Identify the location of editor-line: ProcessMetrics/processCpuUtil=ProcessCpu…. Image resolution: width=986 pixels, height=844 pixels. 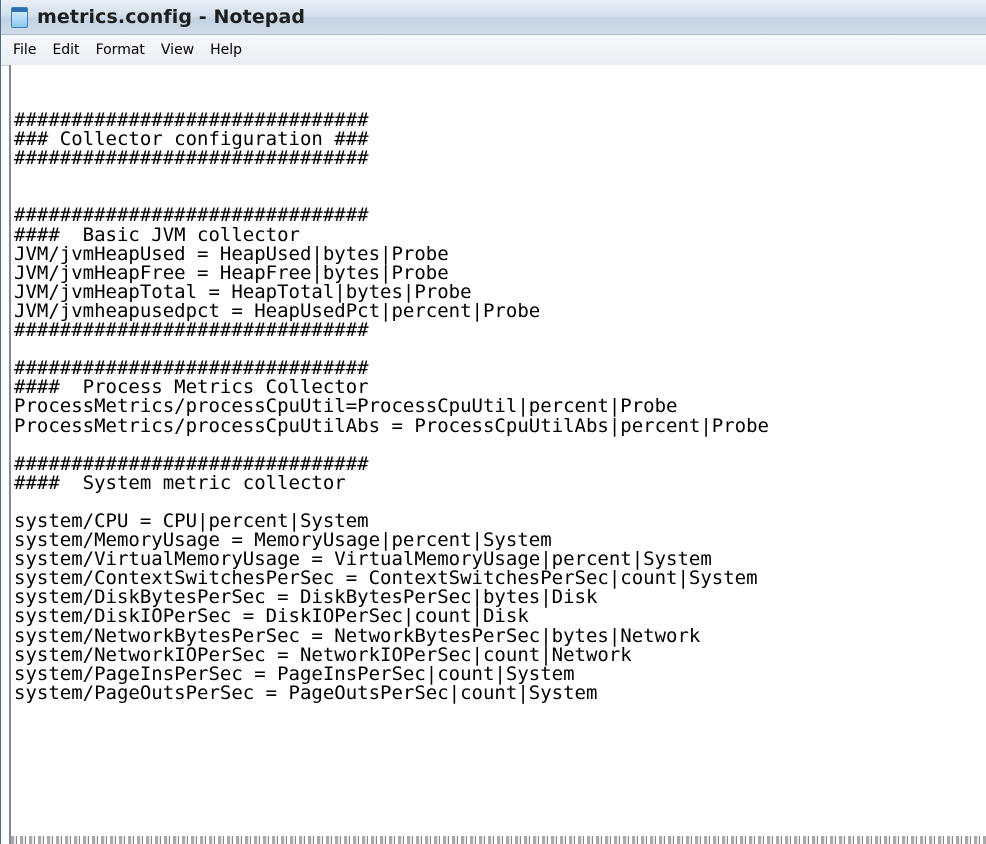
(346, 406).